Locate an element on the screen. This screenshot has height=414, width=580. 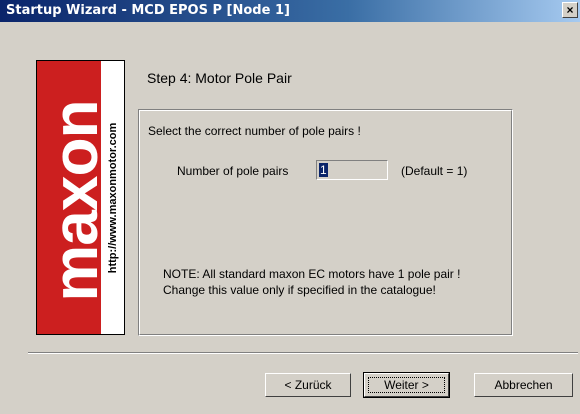
logo-url-text: http://www.maxonmotor.com is located at coordinates (113, 198).